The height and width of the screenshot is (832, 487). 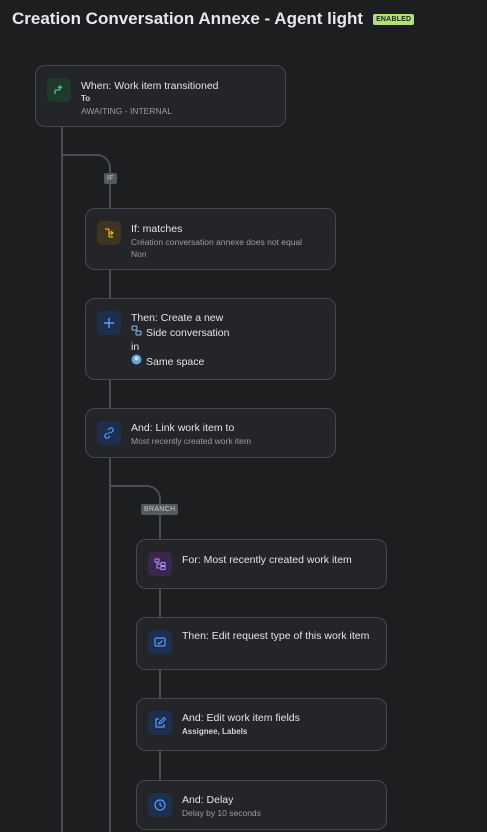 What do you see at coordinates (215, 731) in the screenshot?
I see `edit-fields-detail: Assignee, Labels` at bounding box center [215, 731].